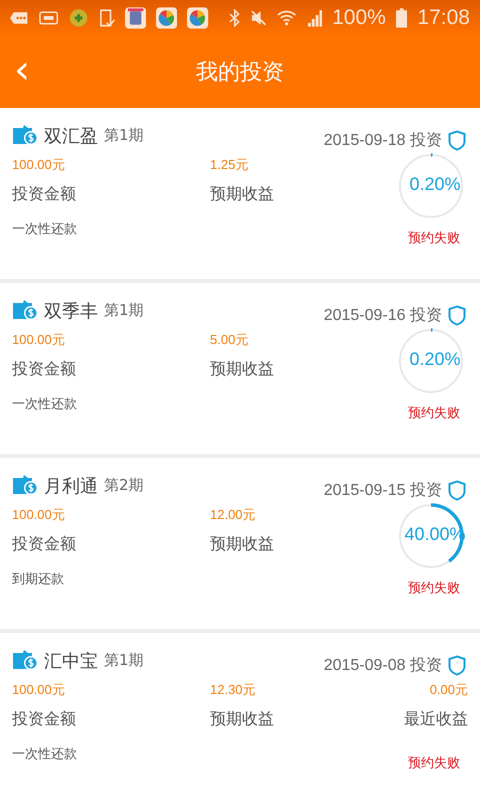 This screenshot has width=480, height=800. What do you see at coordinates (259, 18) in the screenshot?
I see `mute-icon` at bounding box center [259, 18].